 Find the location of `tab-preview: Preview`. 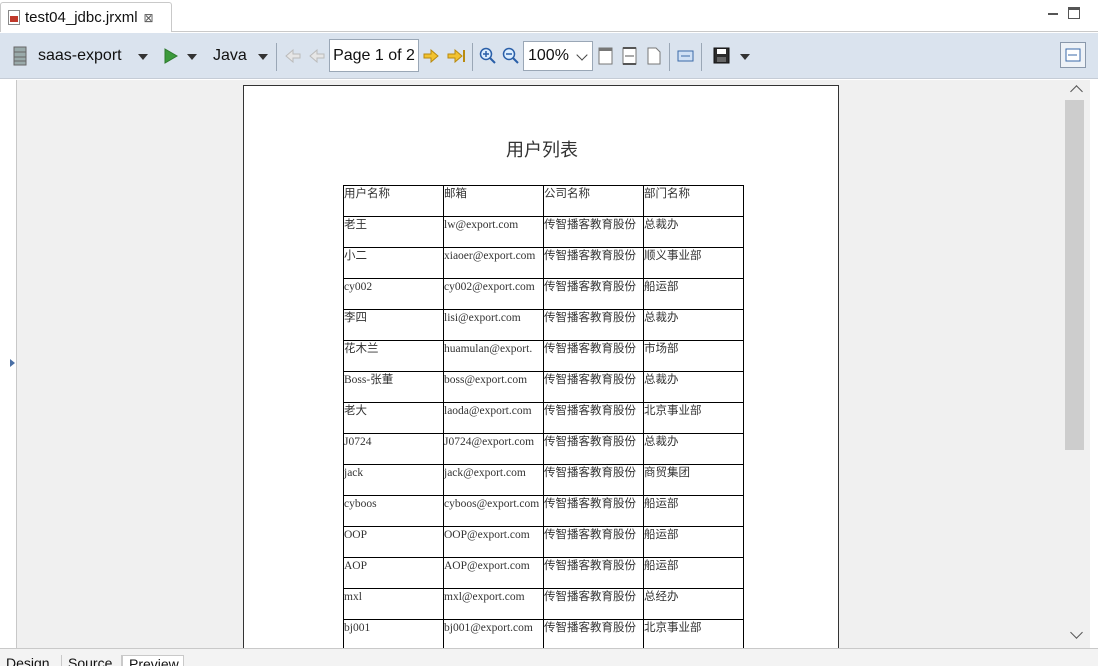

tab-preview: Preview is located at coordinates (153, 660).